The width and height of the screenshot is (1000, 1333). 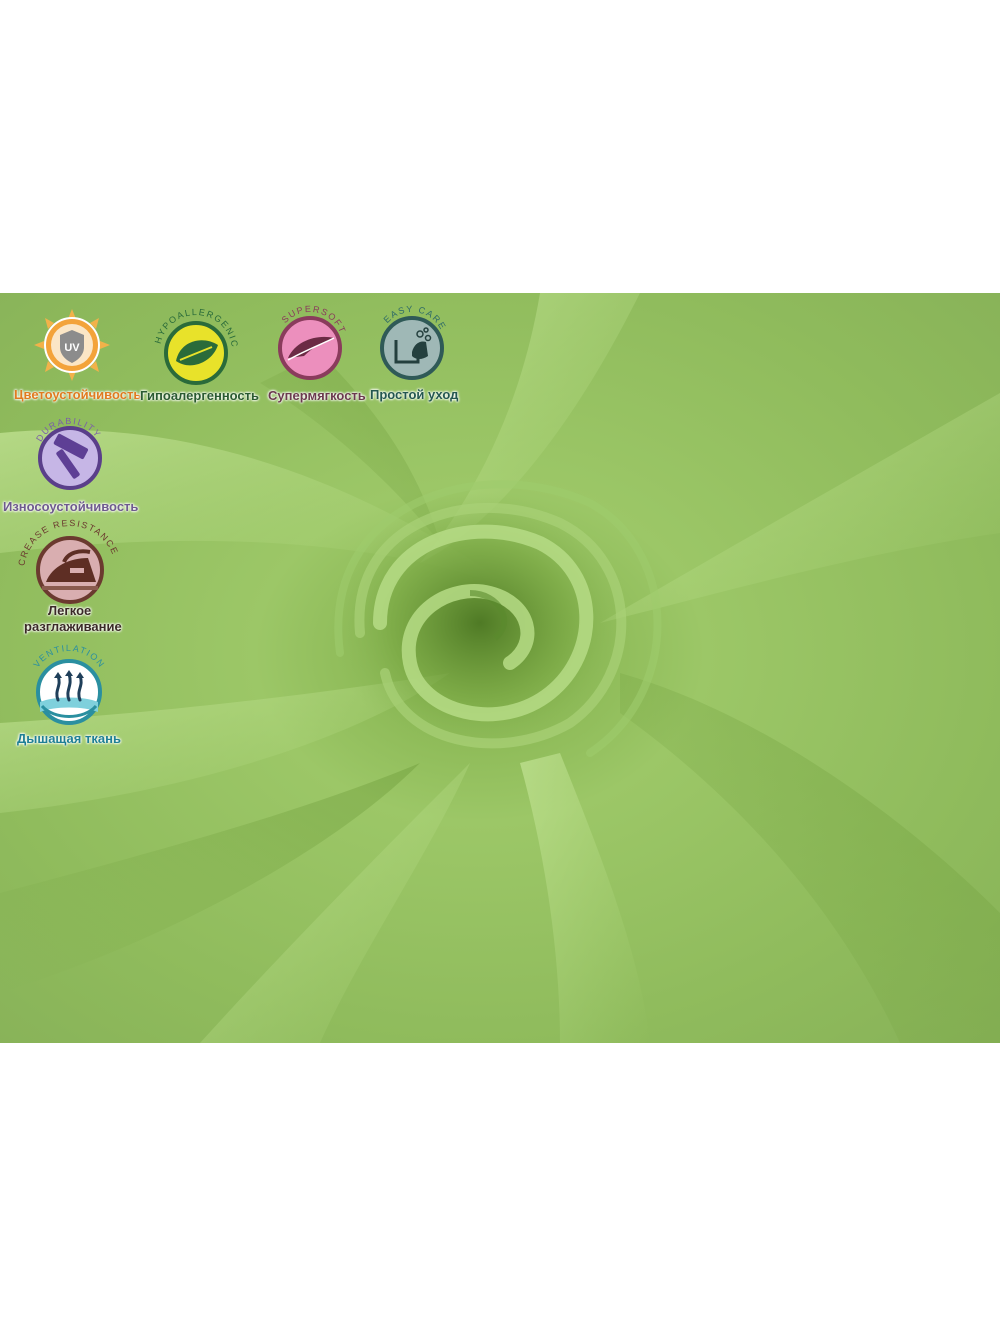 I want to click on hypoallergenic-badge: HYPOALLERGENIC, so click(x=196, y=347).